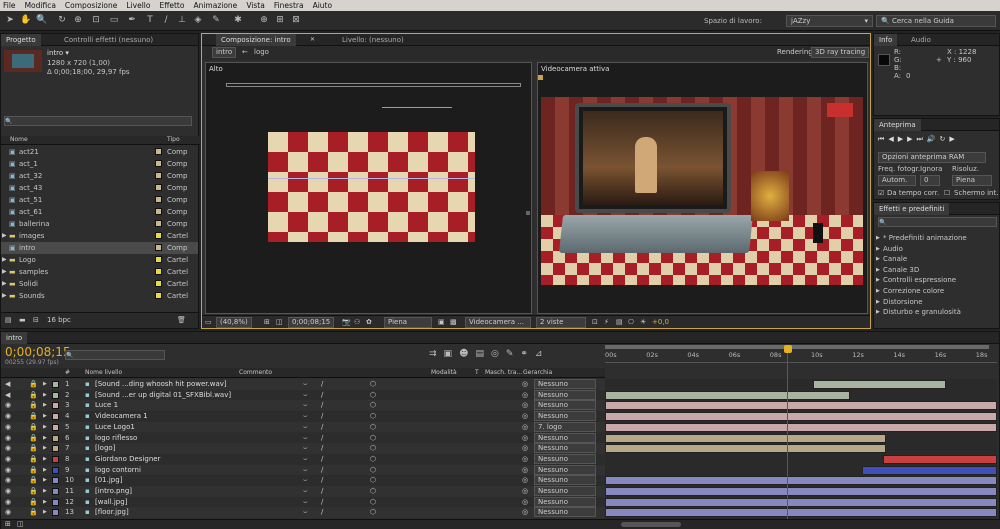 This screenshot has width=1000, height=529. What do you see at coordinates (21, 40) in the screenshot?
I see `tab-project: Progetto` at bounding box center [21, 40].